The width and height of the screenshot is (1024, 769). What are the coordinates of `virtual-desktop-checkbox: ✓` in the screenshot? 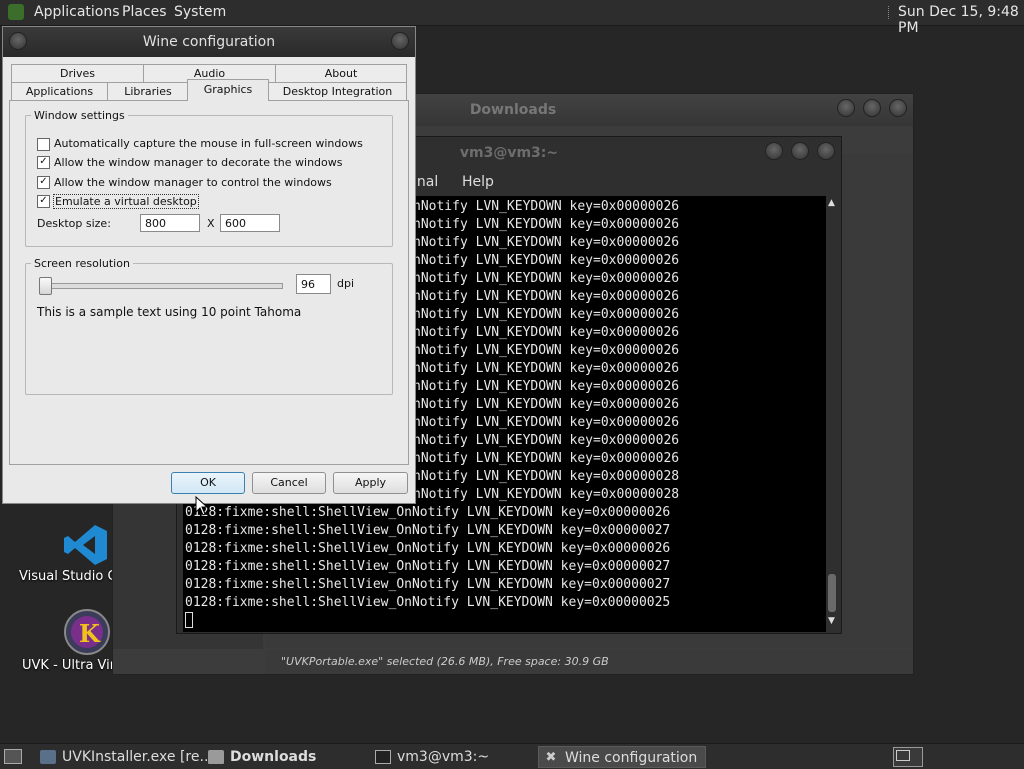 It's located at (43, 201).